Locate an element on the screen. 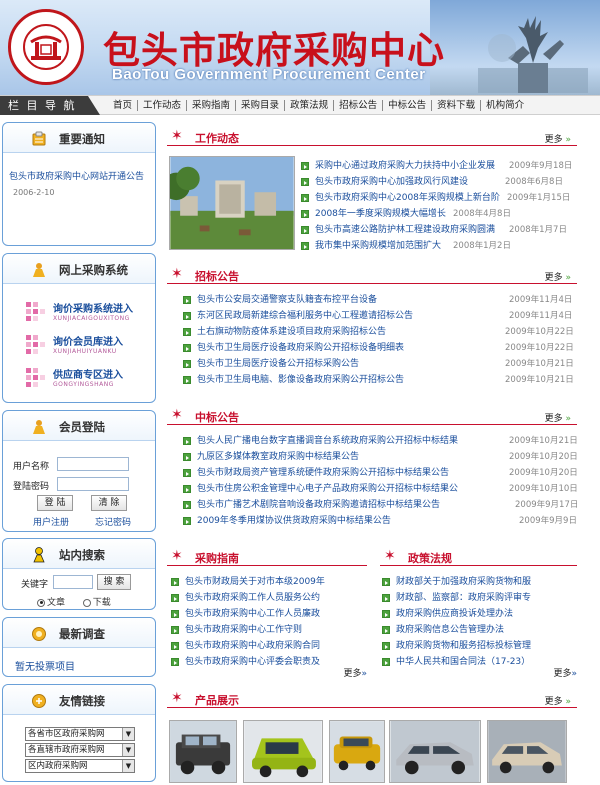  nav-item-award: 中标公告 is located at coordinates (407, 105).